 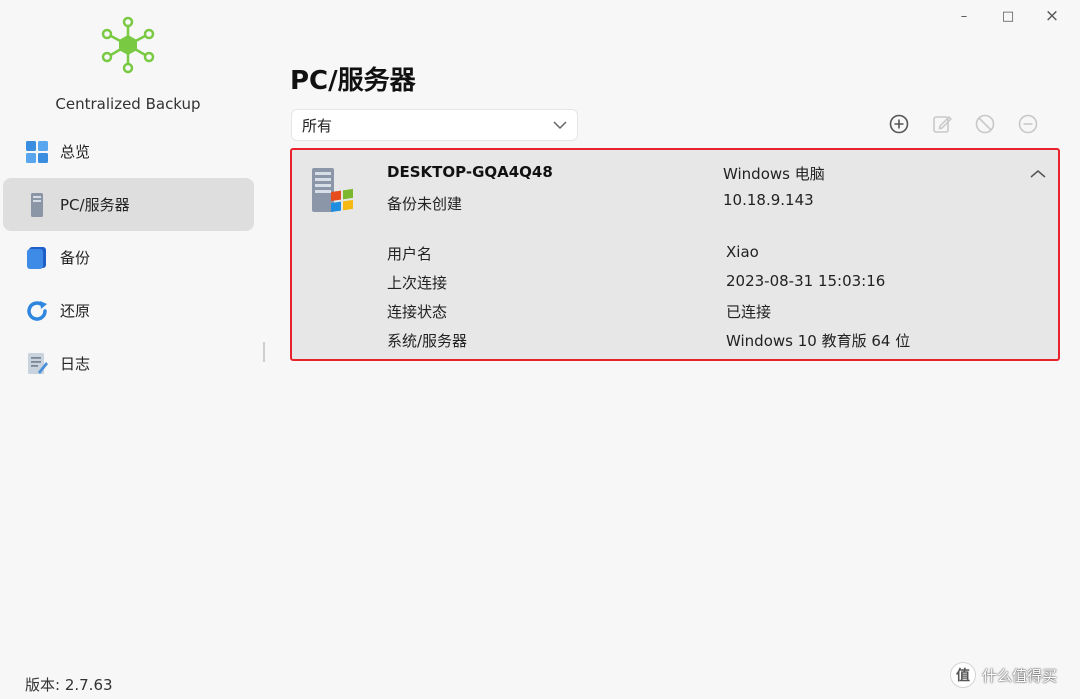 I want to click on sidebar-nav: 总览 PC/服务器 备份 还原 日志, so click(x=128, y=257).